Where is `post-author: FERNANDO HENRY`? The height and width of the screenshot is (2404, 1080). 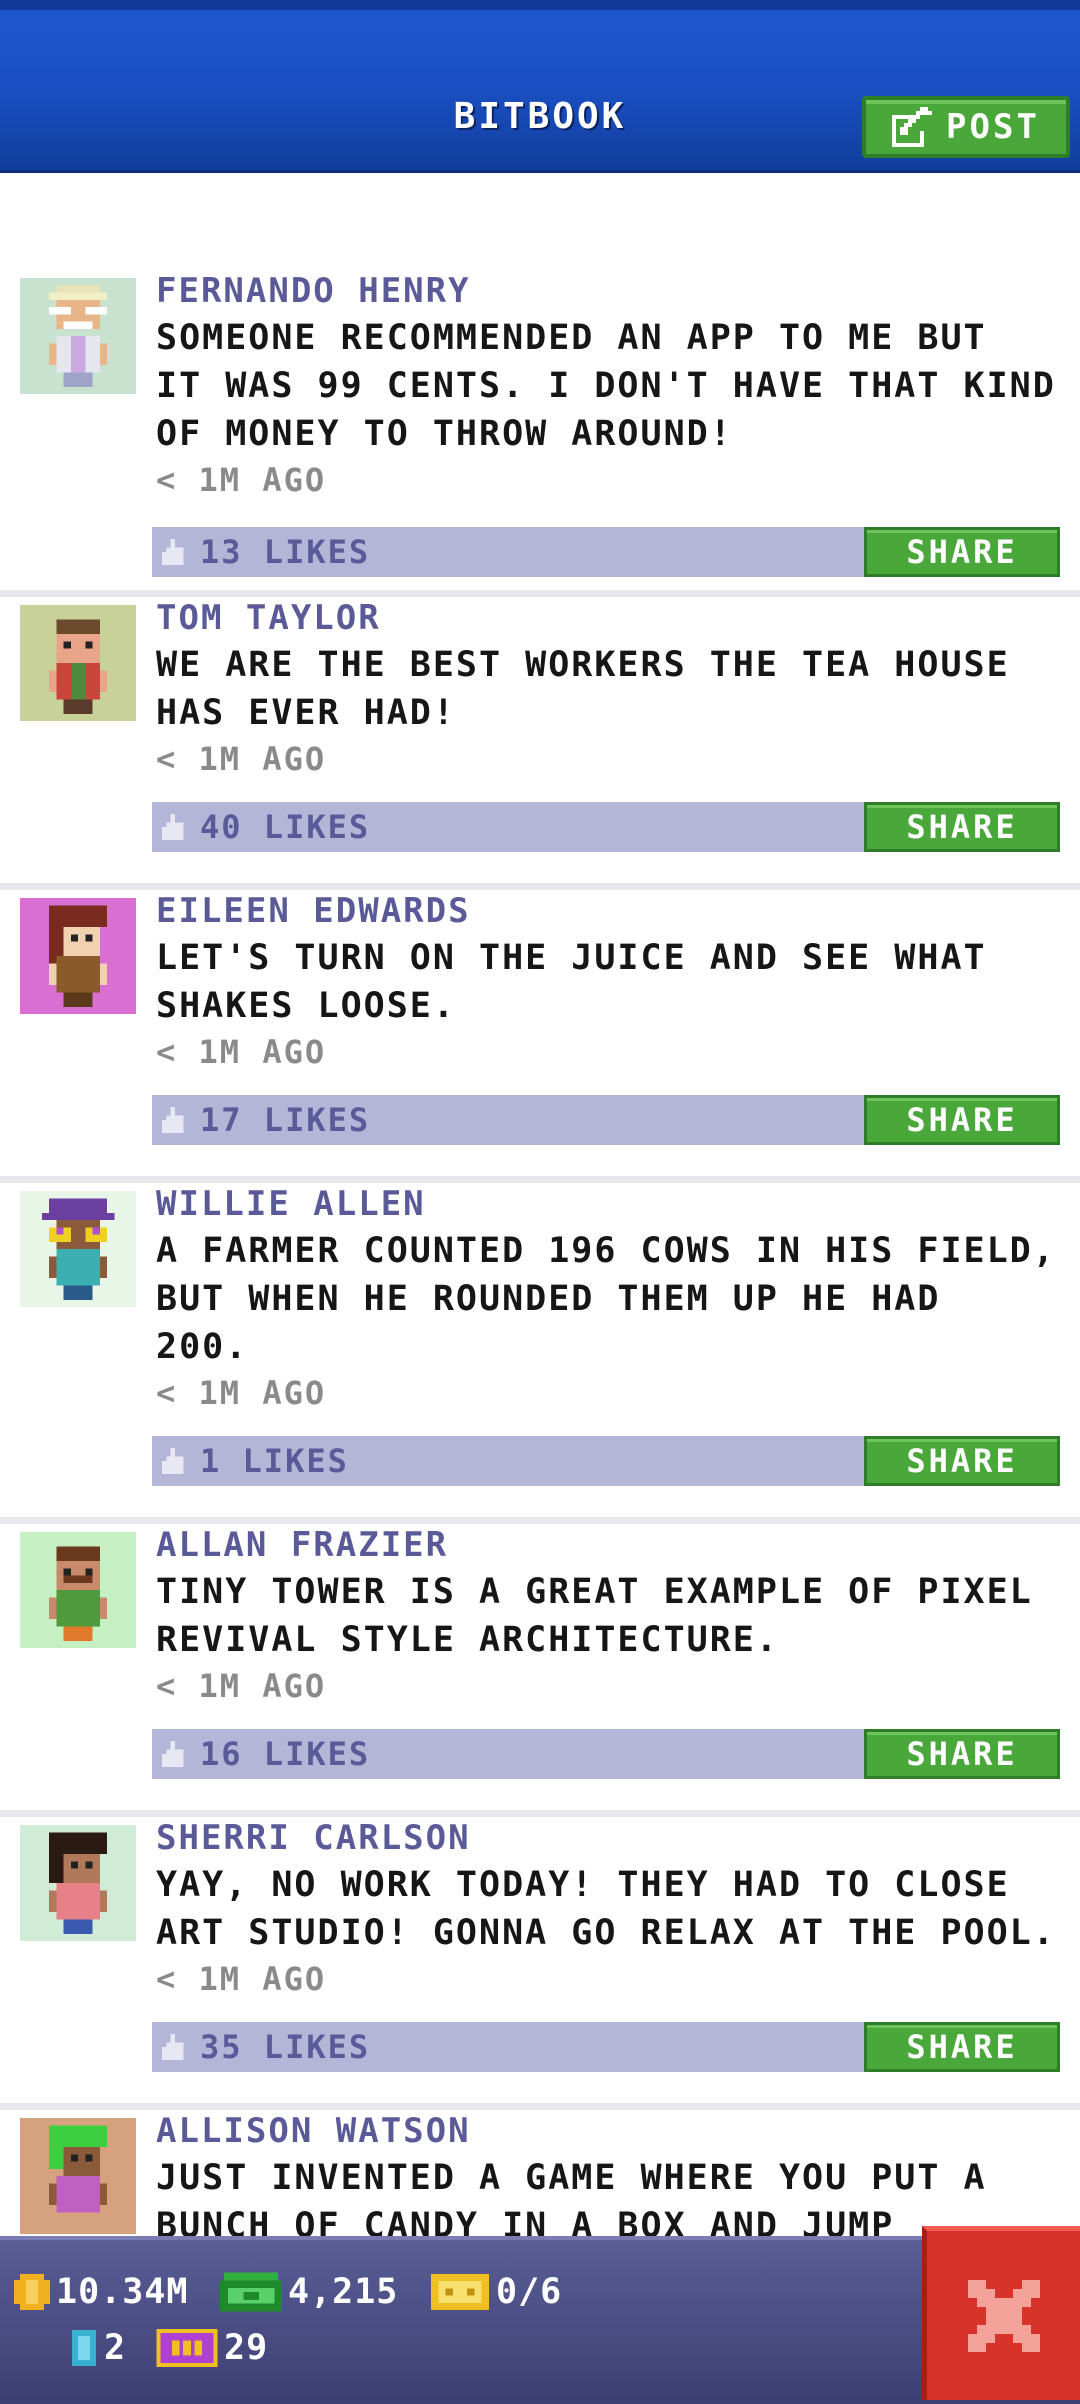 post-author: FERNANDO HENRY is located at coordinates (313, 291).